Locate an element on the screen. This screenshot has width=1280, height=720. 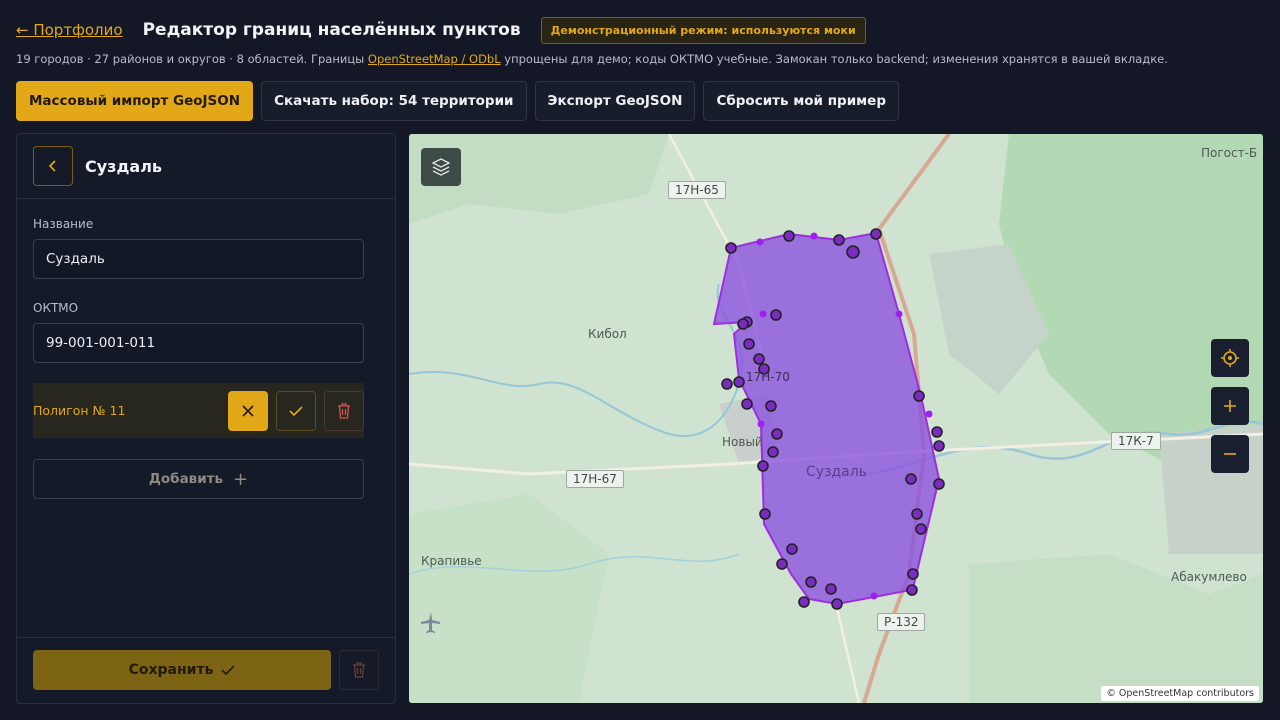
name-field-label: Название is located at coordinates (63, 224).